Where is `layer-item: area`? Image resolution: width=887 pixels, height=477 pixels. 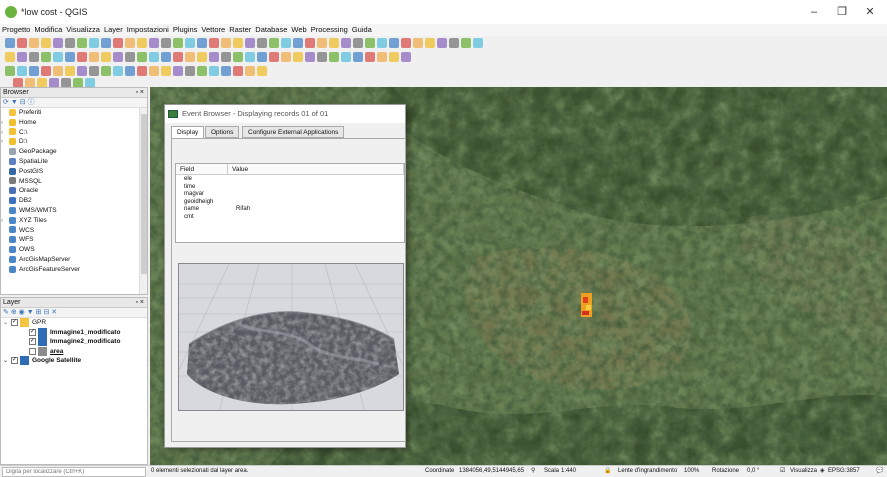 layer-item: area is located at coordinates (74, 351).